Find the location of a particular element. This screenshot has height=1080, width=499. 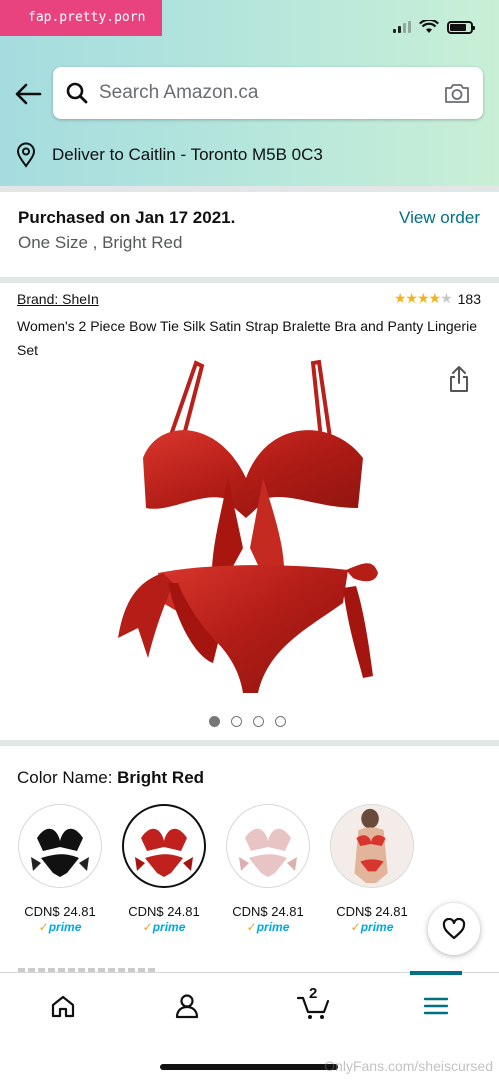

color-swatch-bright-red: CDN$ 24.81 ✓prime is located at coordinates (164, 869).